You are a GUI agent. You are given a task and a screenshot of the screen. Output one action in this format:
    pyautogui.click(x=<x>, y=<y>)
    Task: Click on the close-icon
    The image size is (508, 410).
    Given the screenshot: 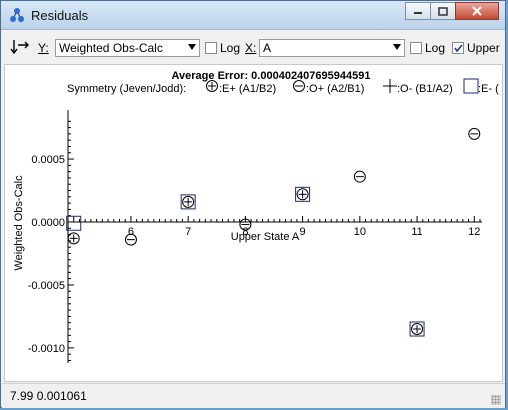 What is the action you would take?
    pyautogui.click(x=477, y=11)
    